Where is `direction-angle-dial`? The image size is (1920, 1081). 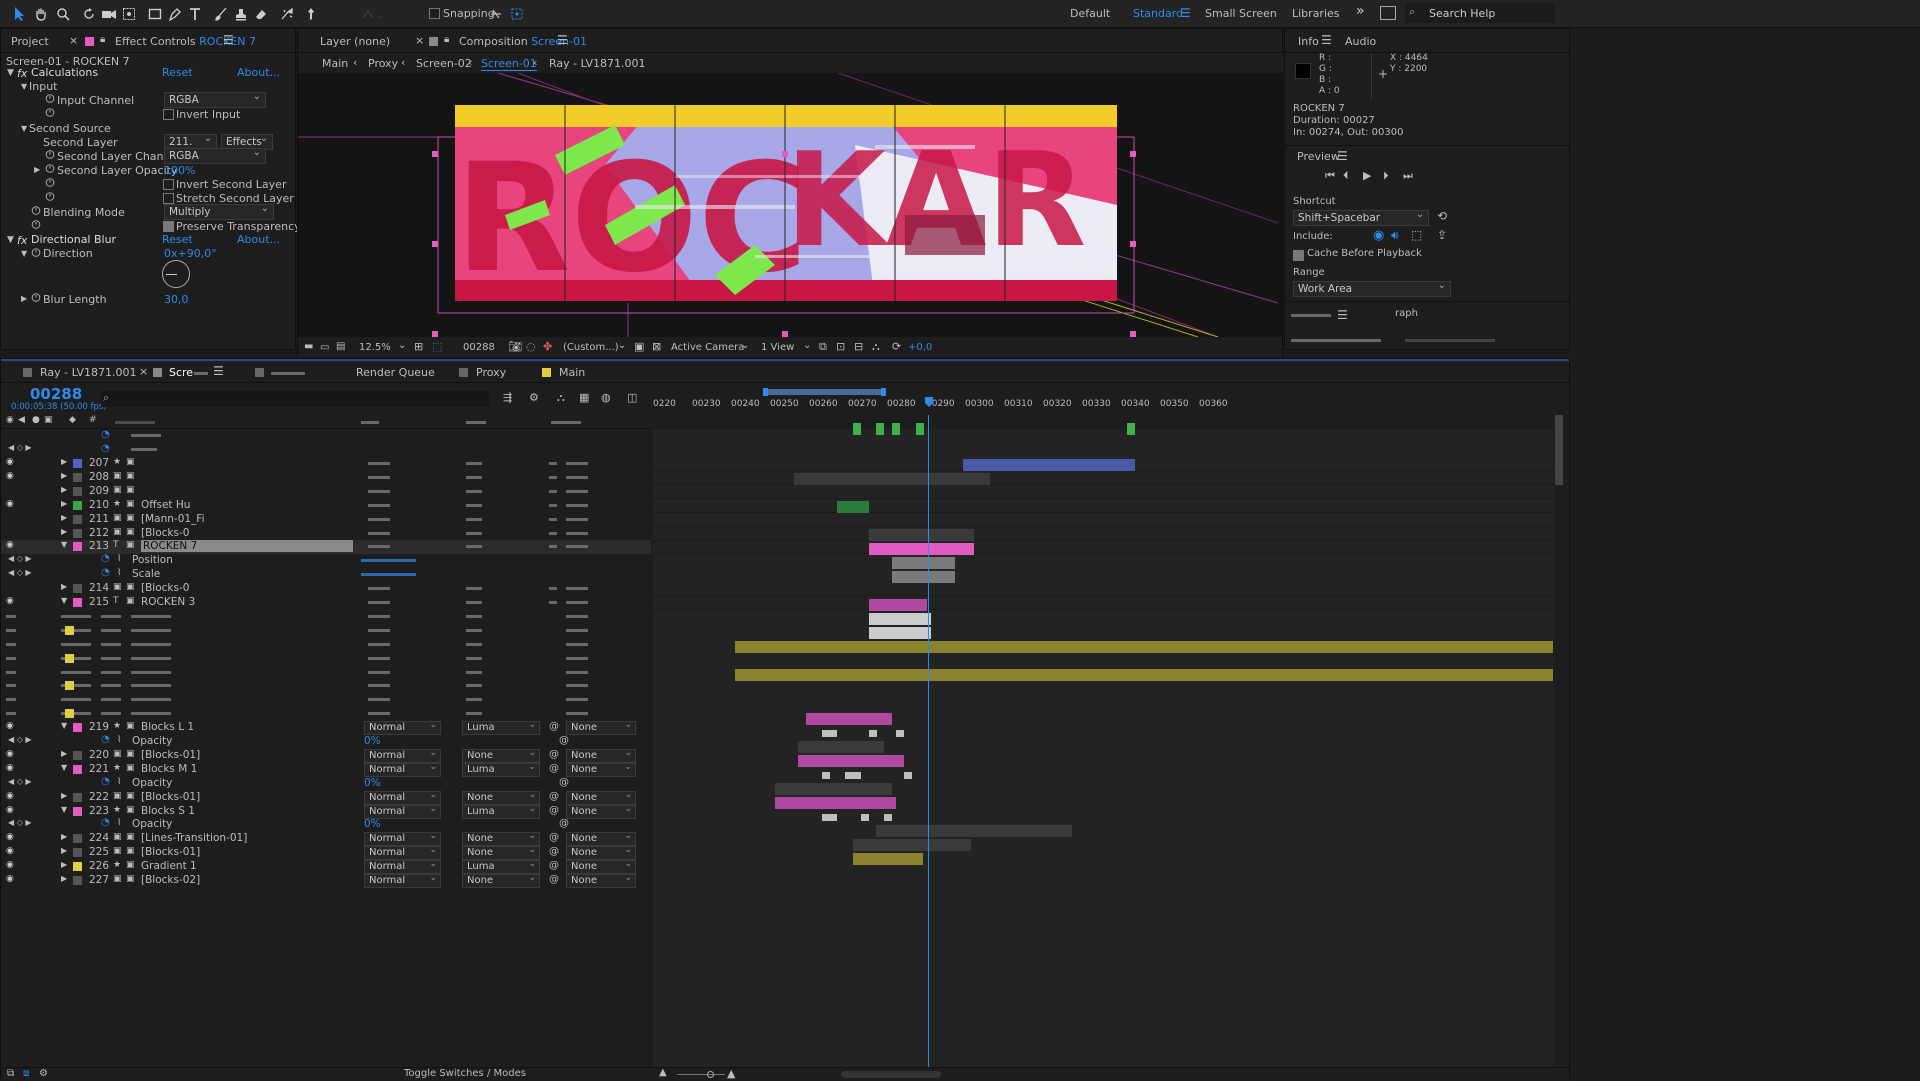 direction-angle-dial is located at coordinates (176, 274).